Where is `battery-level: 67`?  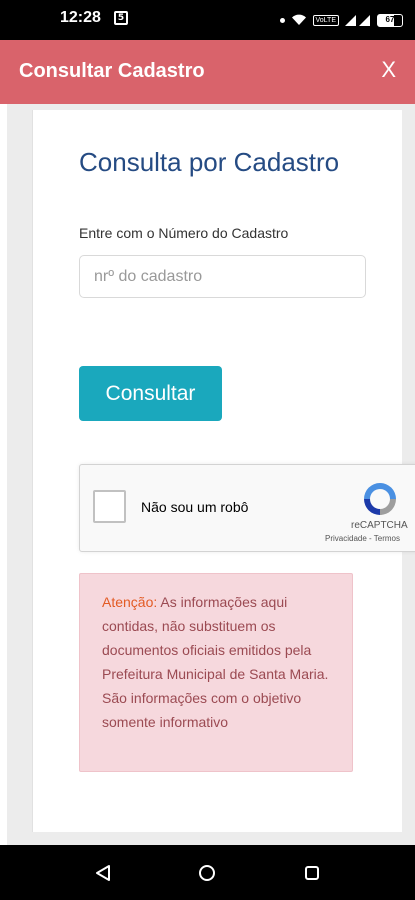 battery-level: 67 is located at coordinates (390, 19).